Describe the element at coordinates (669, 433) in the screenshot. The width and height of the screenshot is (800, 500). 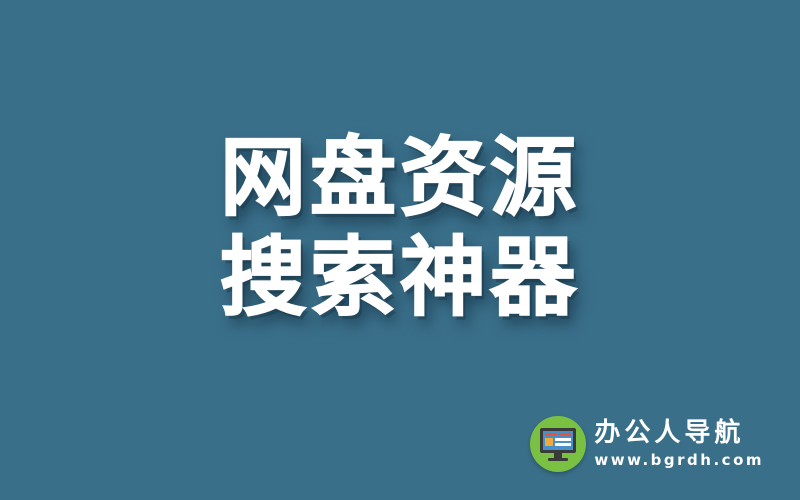
I see `brand-name: 办公人导航` at that location.